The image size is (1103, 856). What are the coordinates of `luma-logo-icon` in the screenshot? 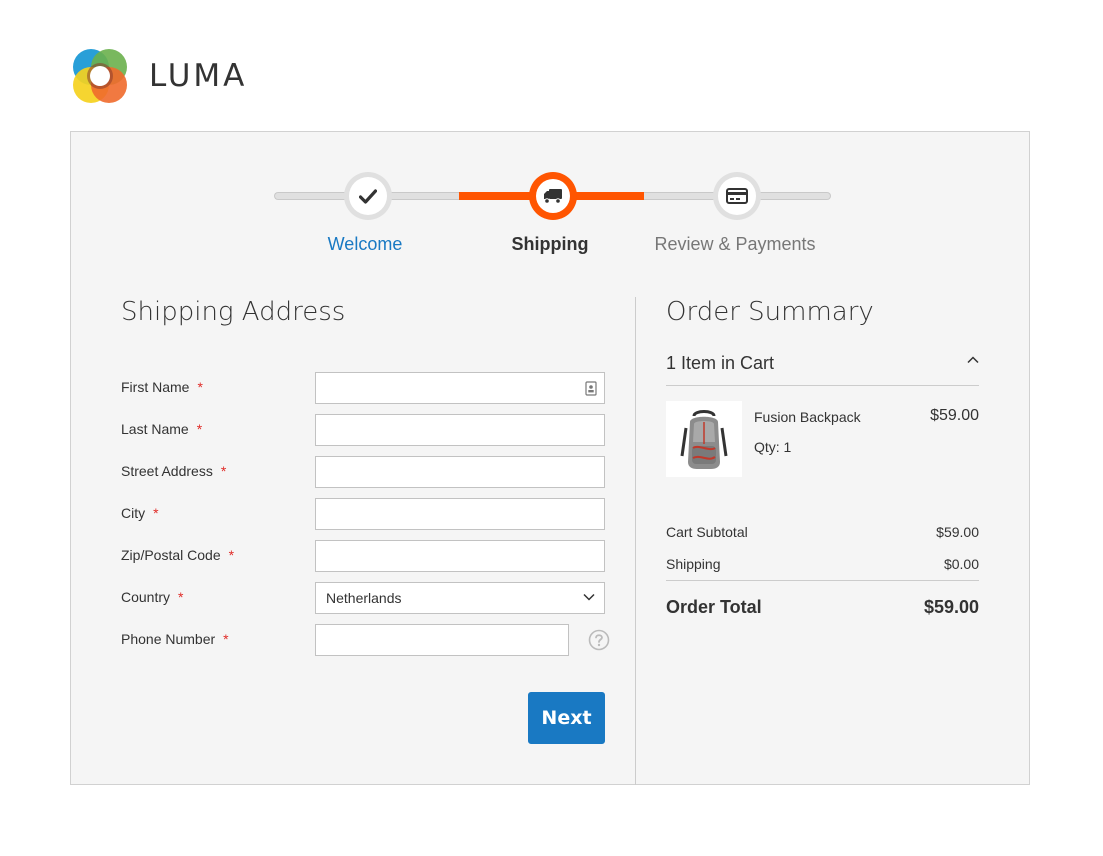 It's located at (100, 76).